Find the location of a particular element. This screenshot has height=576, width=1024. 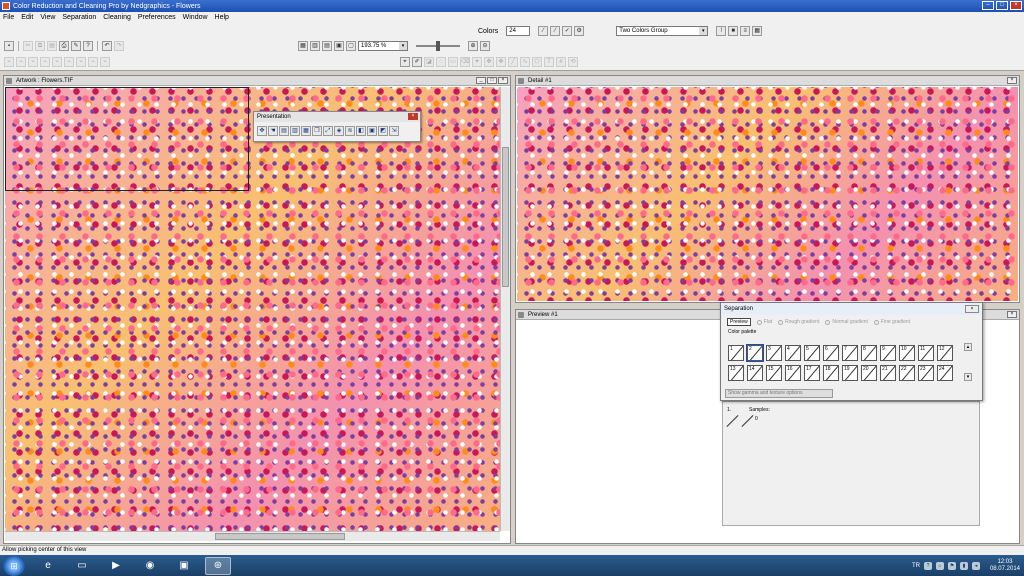

tool-icon-2: ⌁ is located at coordinates (21, 62).